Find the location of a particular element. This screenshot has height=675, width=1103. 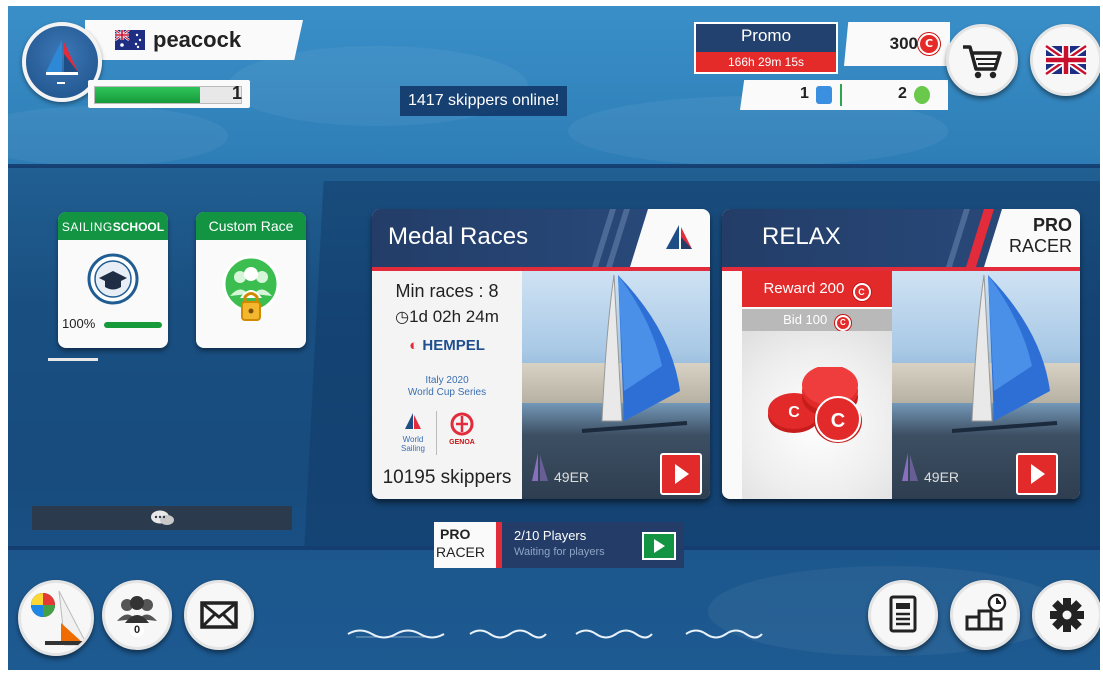

sailing-school-title-part2: SCHOOL is located at coordinates (138, 227).